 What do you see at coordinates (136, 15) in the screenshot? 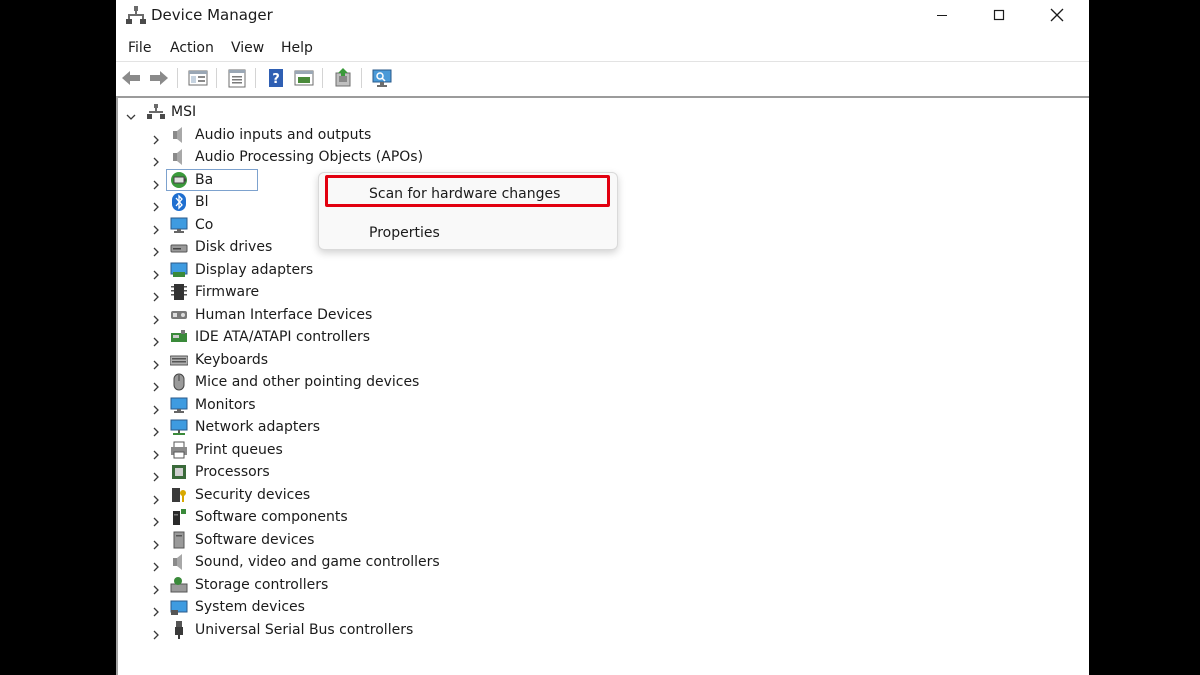
I see `device-manager-icon` at bounding box center [136, 15].